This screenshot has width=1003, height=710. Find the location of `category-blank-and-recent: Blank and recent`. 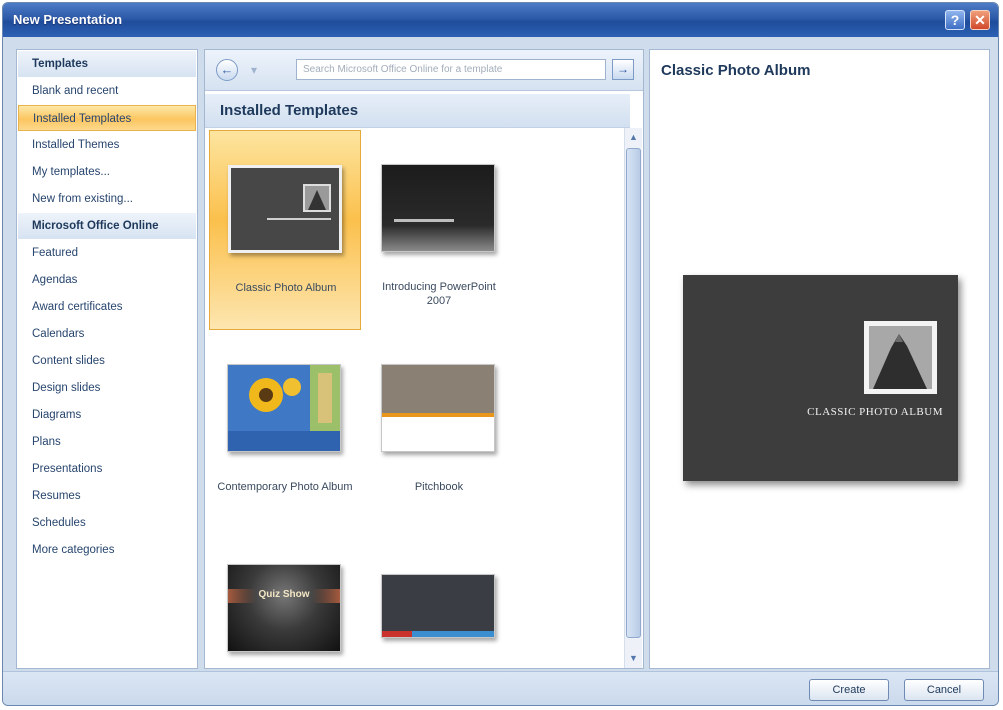

category-blank-and-recent: Blank and recent is located at coordinates (107, 91).